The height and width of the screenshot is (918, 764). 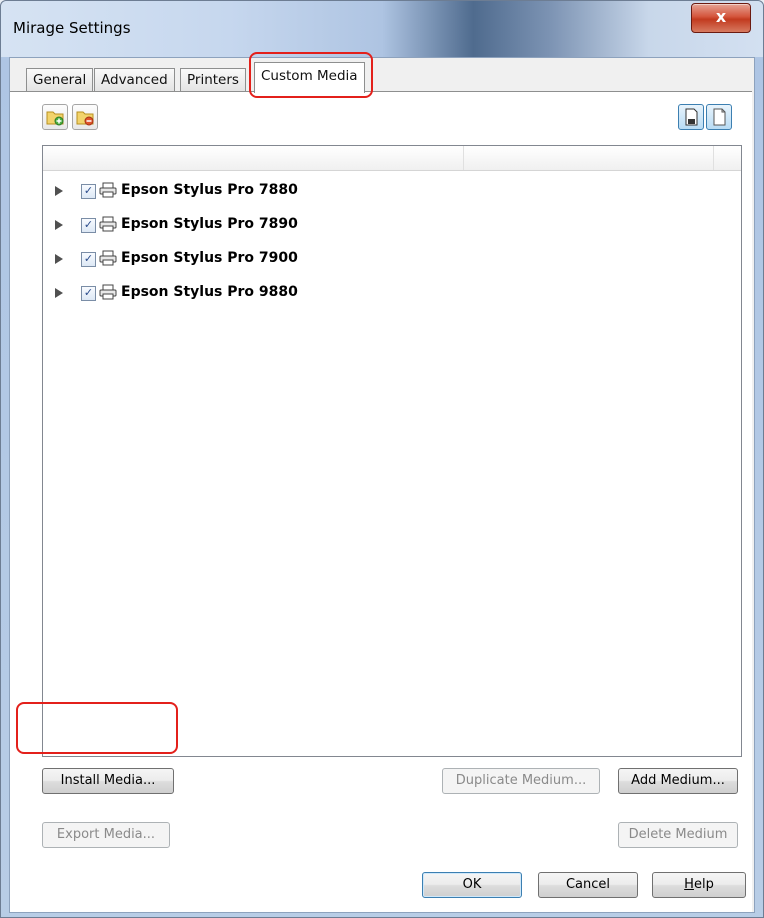 What do you see at coordinates (209, 224) in the screenshot?
I see `printer-label: Epson Stylus Pro 7890` at bounding box center [209, 224].